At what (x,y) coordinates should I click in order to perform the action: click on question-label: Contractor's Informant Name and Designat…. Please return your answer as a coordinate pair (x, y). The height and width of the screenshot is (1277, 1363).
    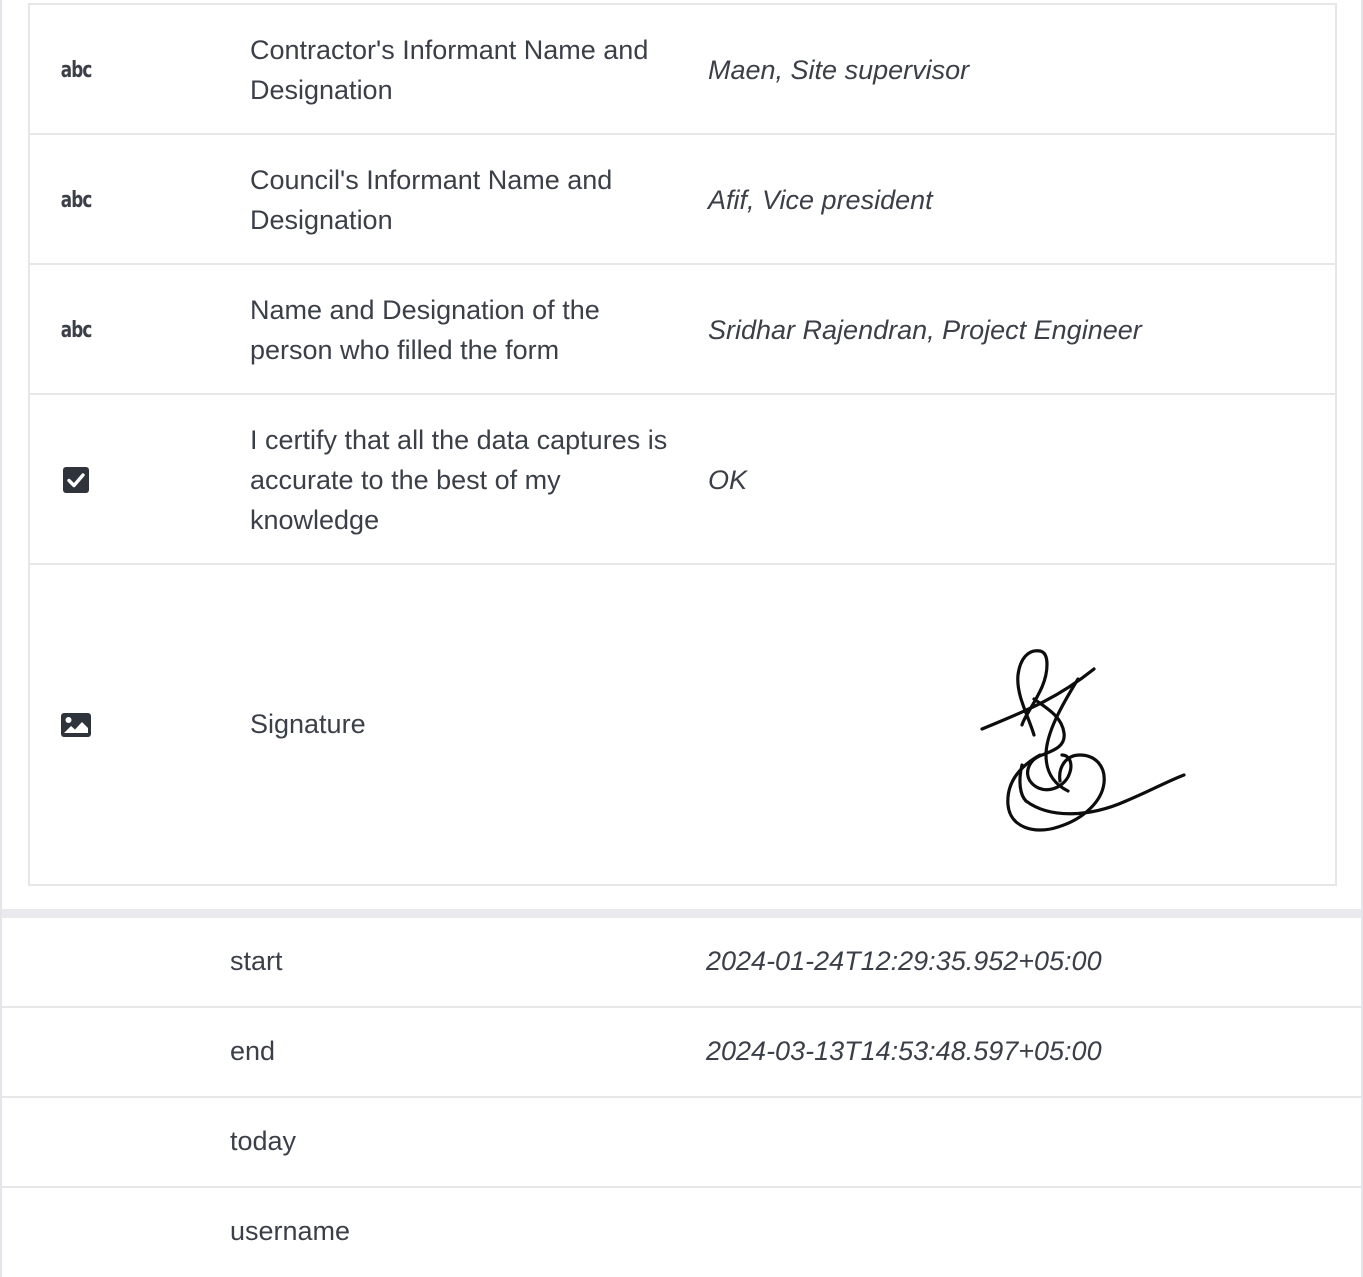
    Looking at the image, I should click on (449, 70).